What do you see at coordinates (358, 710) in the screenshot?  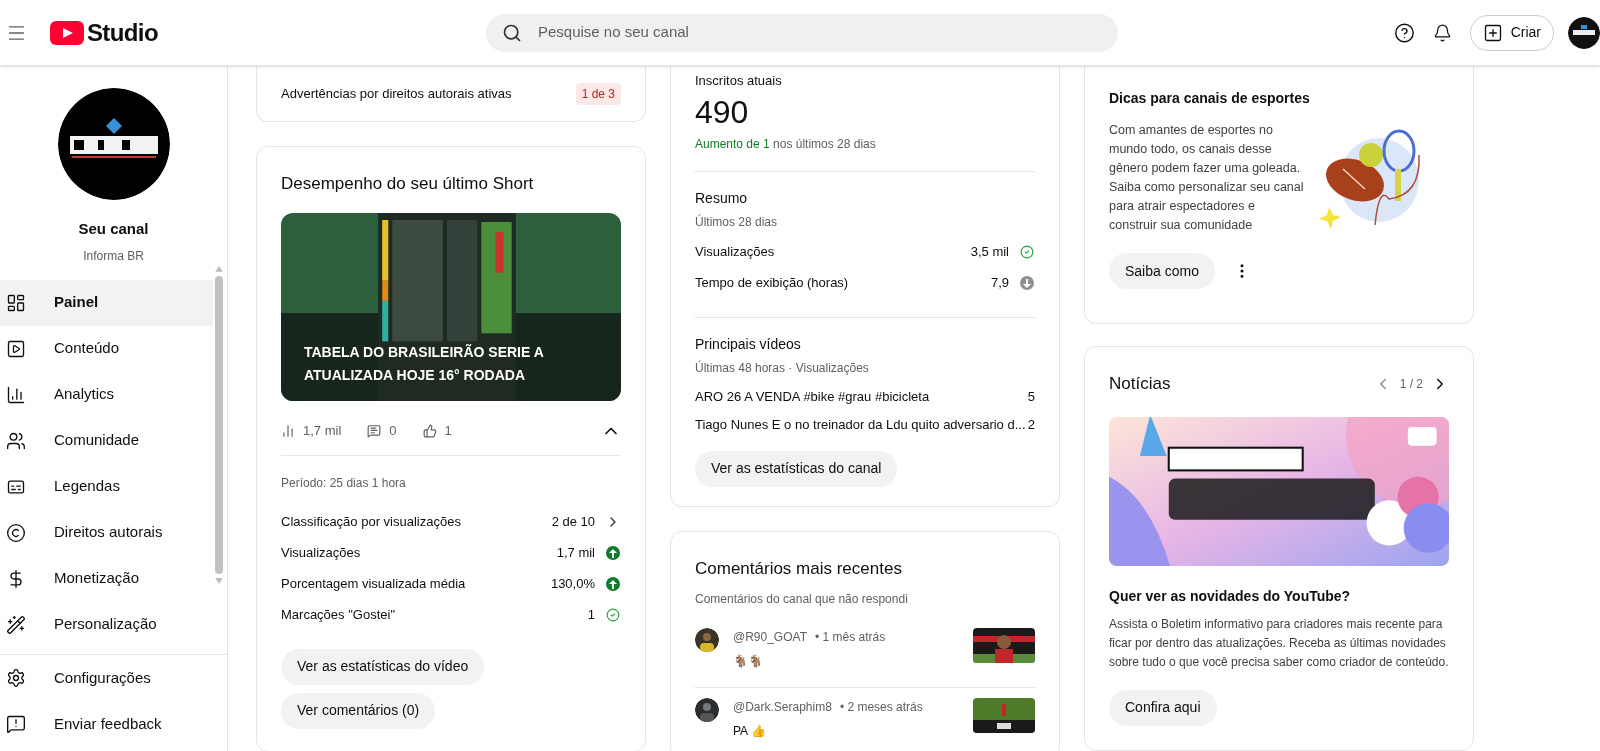 I see `stats-button: Ver comentários (0)` at bounding box center [358, 710].